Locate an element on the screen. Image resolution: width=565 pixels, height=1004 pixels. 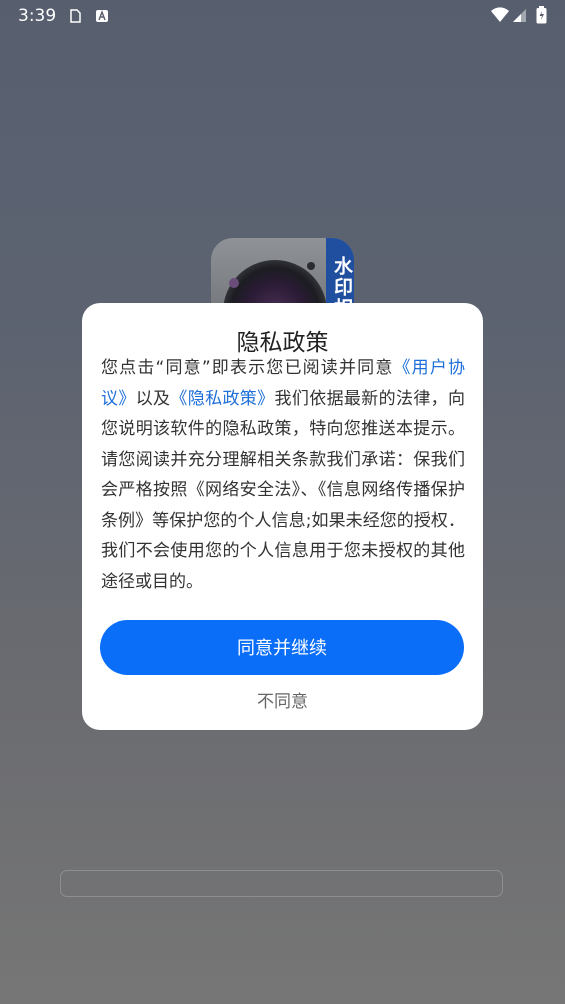
wifi-icon is located at coordinates (500, 17).